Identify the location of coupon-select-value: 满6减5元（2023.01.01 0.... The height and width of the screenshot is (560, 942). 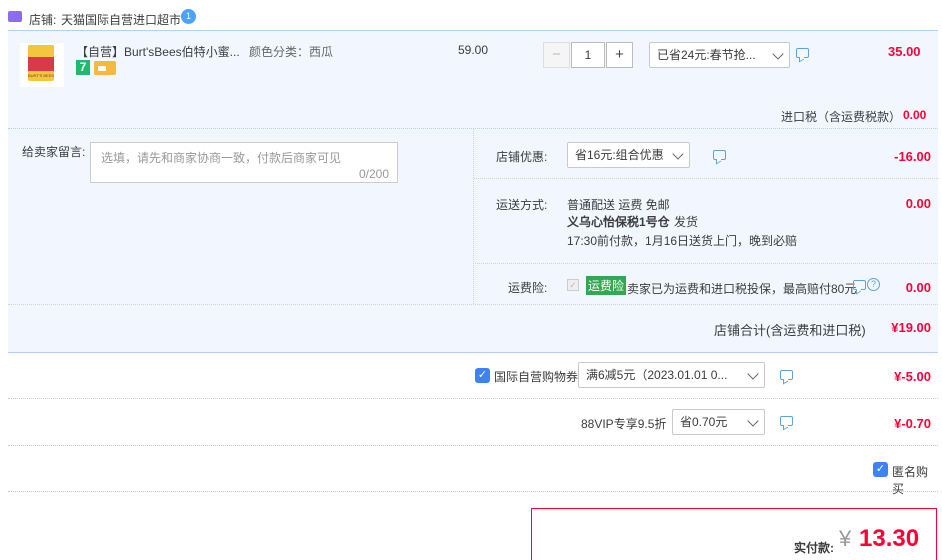
(657, 375).